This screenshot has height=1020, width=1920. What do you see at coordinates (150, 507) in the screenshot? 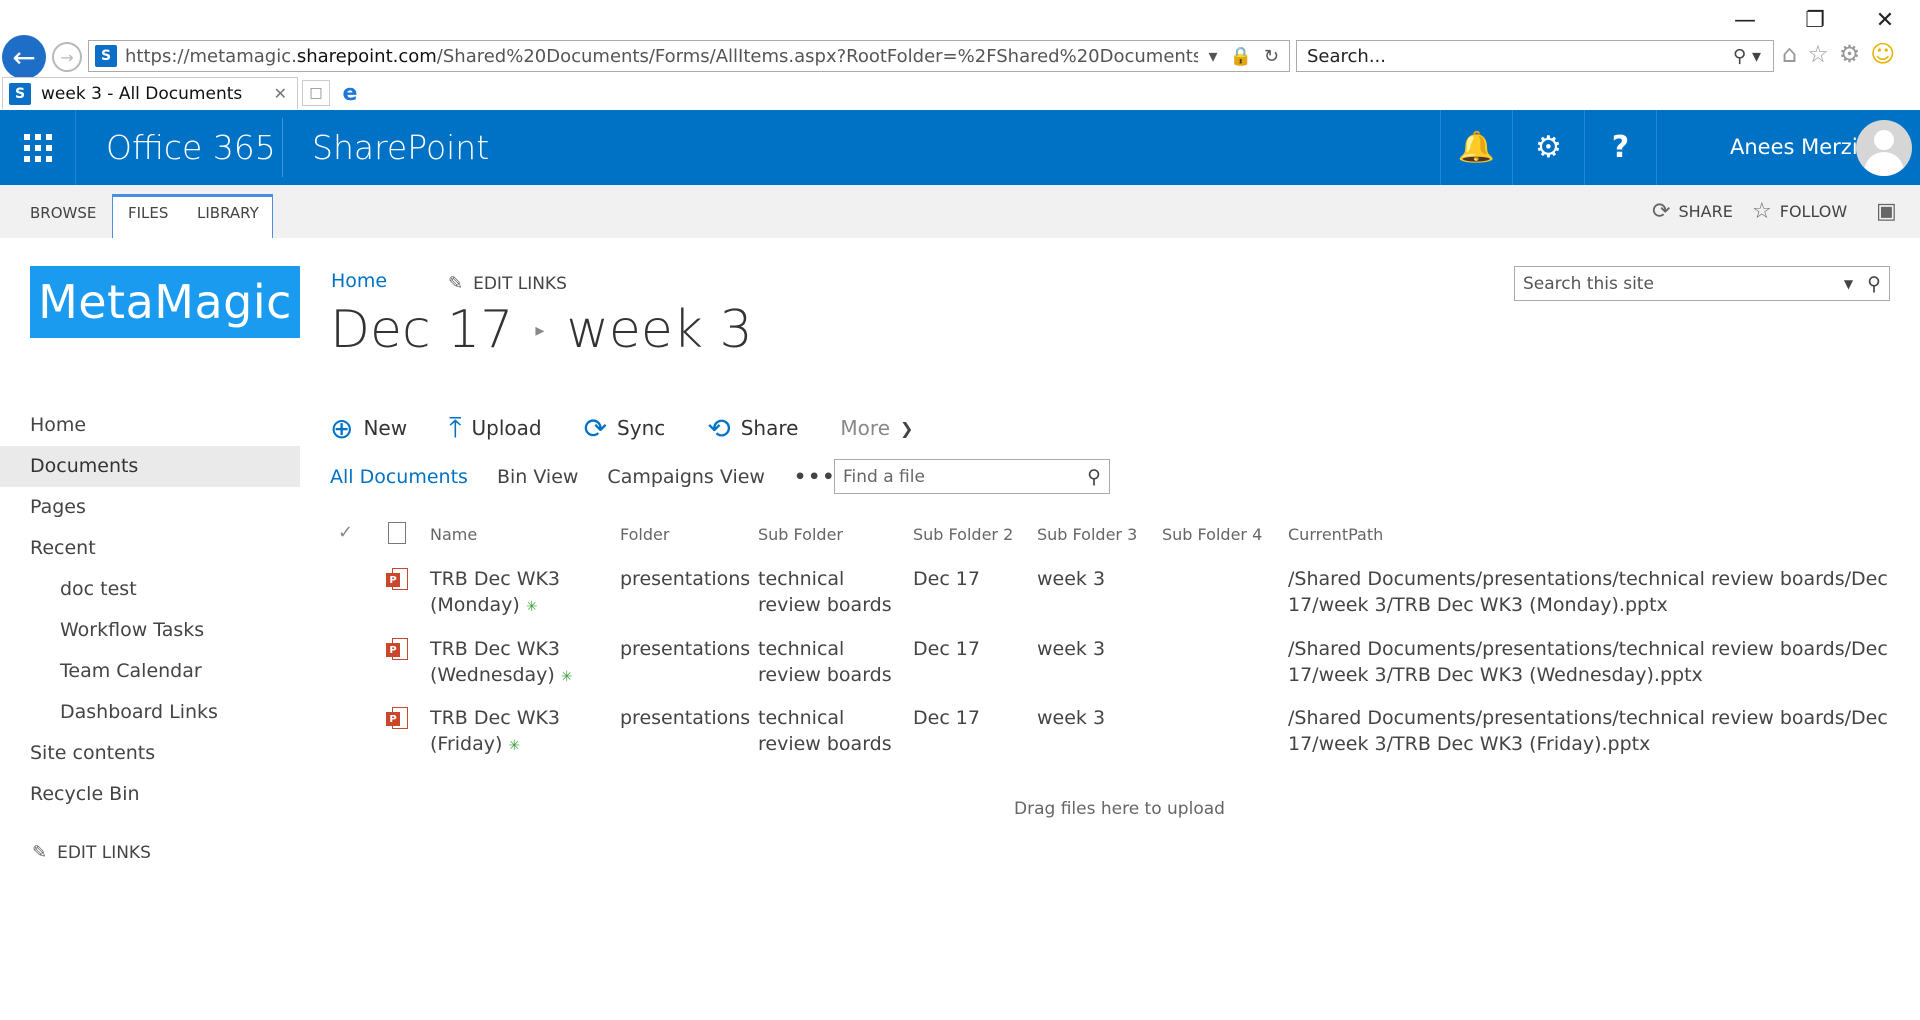
I see `nav-item-pages: Pages` at bounding box center [150, 507].